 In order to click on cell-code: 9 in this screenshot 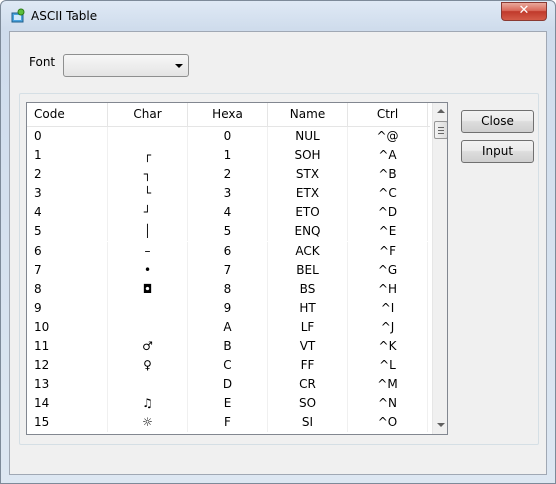, I will do `click(67, 308)`.